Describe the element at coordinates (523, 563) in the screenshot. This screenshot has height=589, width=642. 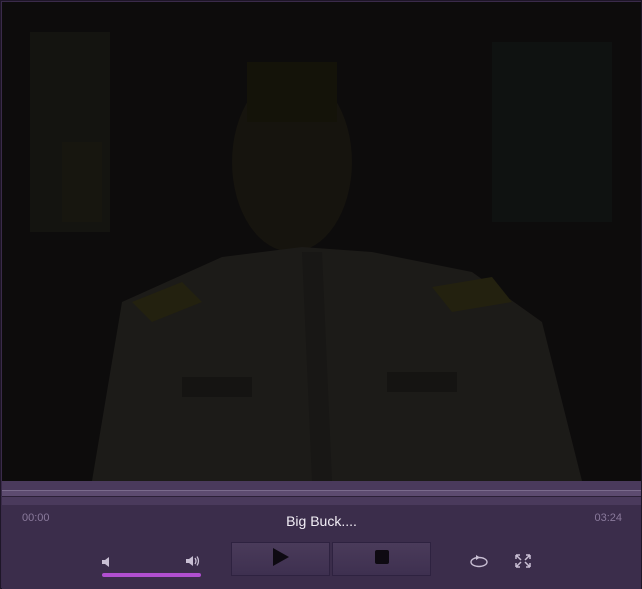
I see `fullscreen-icon` at that location.